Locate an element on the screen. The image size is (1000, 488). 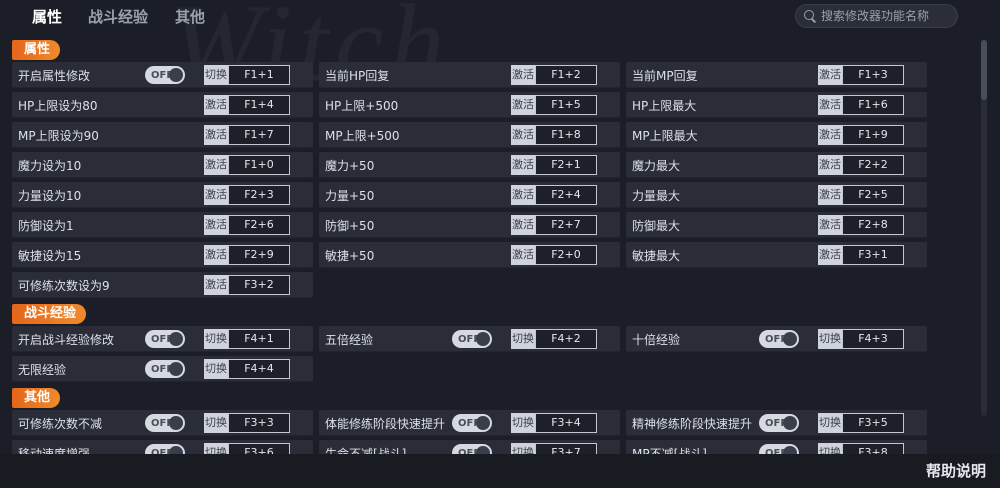
scrollbar-thumb is located at coordinates (984, 70).